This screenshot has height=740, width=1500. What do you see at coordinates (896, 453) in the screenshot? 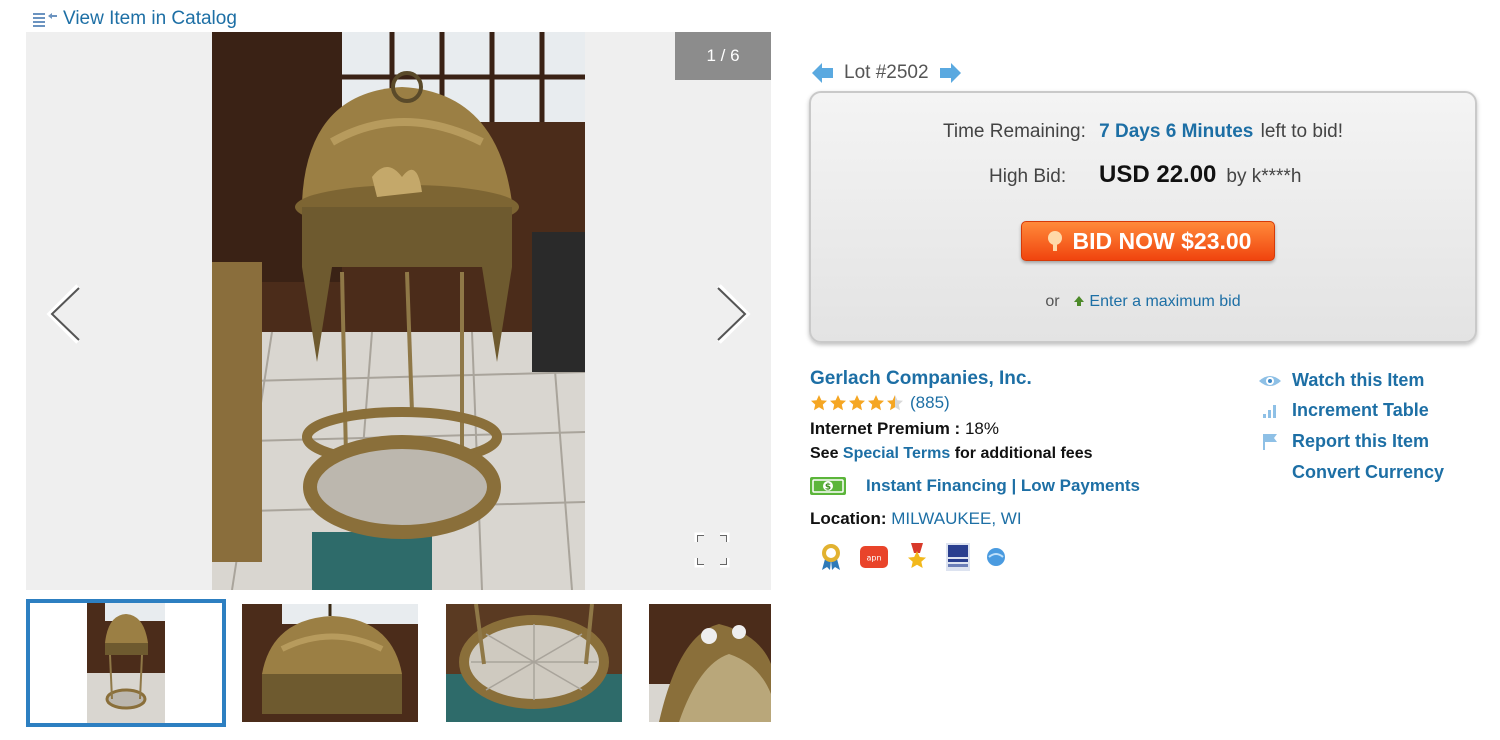
I see `special-terms-link: Special Terms` at bounding box center [896, 453].